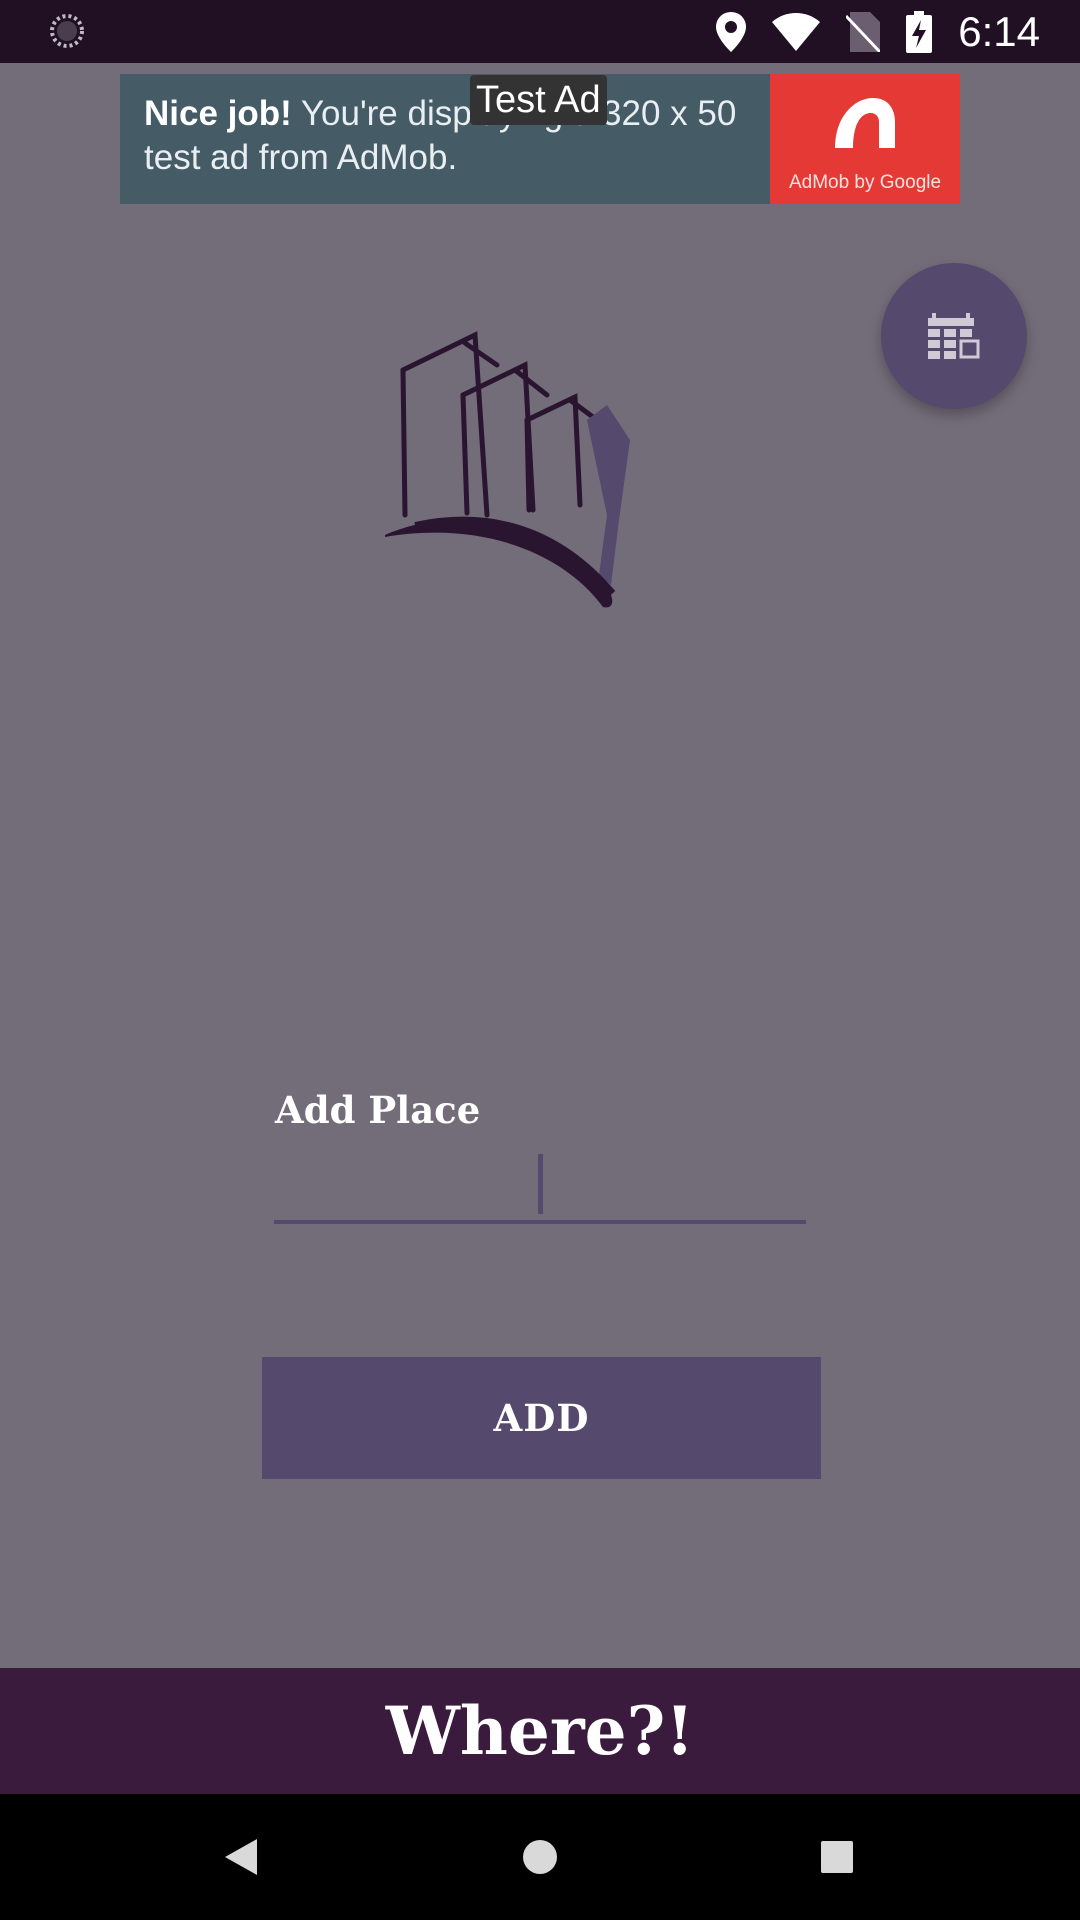 The width and height of the screenshot is (1080, 1920). Describe the element at coordinates (863, 31) in the screenshot. I see `no-sim-icon` at that location.